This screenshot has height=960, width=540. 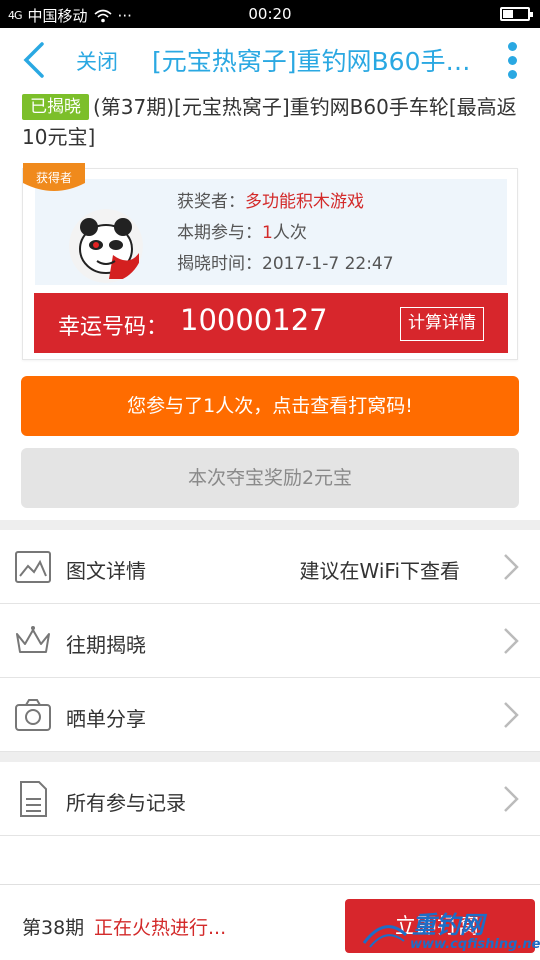 I want to click on product-title: (第37期)[元宝热窝子]重钓网B60手车轮[最高返10元宝], so click(x=269, y=122).